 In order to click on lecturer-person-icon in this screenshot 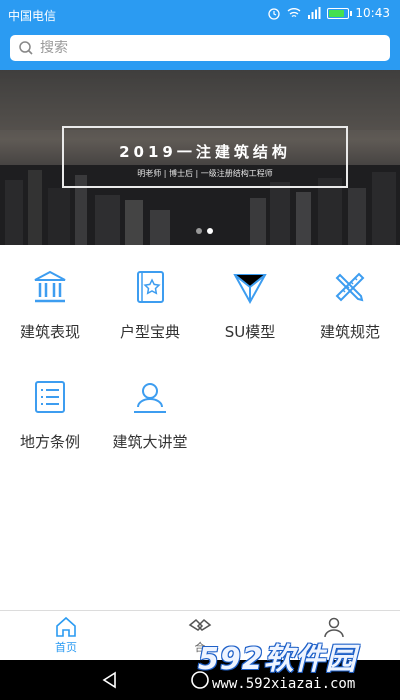, I will do `click(150, 398)`.